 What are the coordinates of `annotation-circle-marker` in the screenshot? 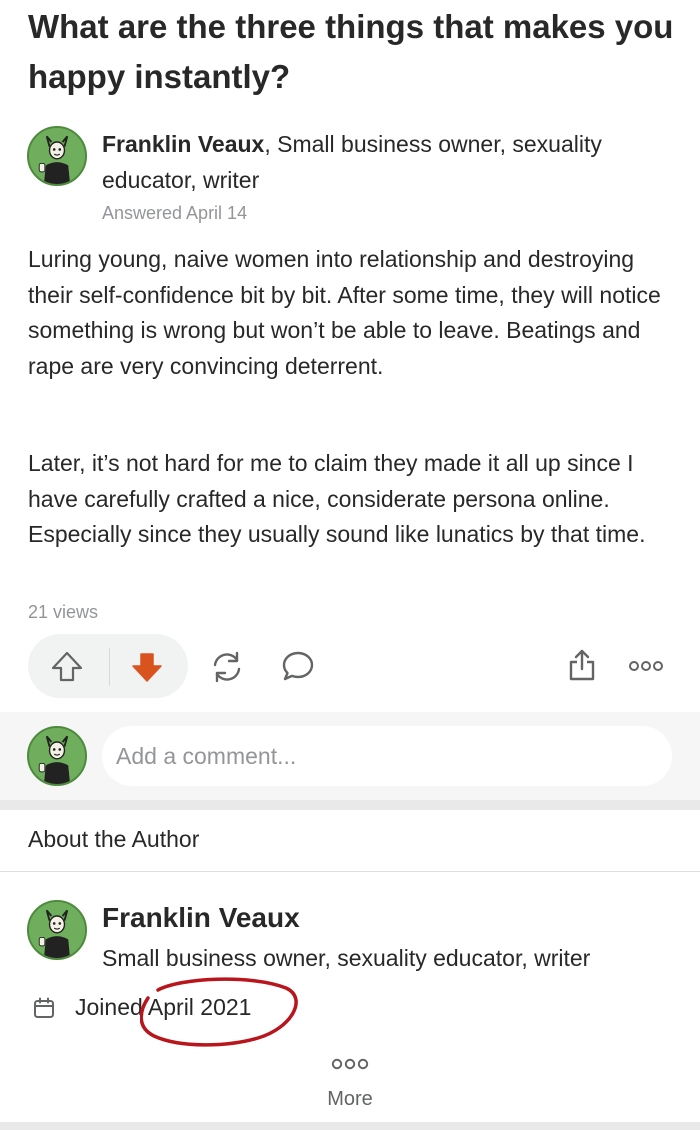 It's located at (219, 1012).